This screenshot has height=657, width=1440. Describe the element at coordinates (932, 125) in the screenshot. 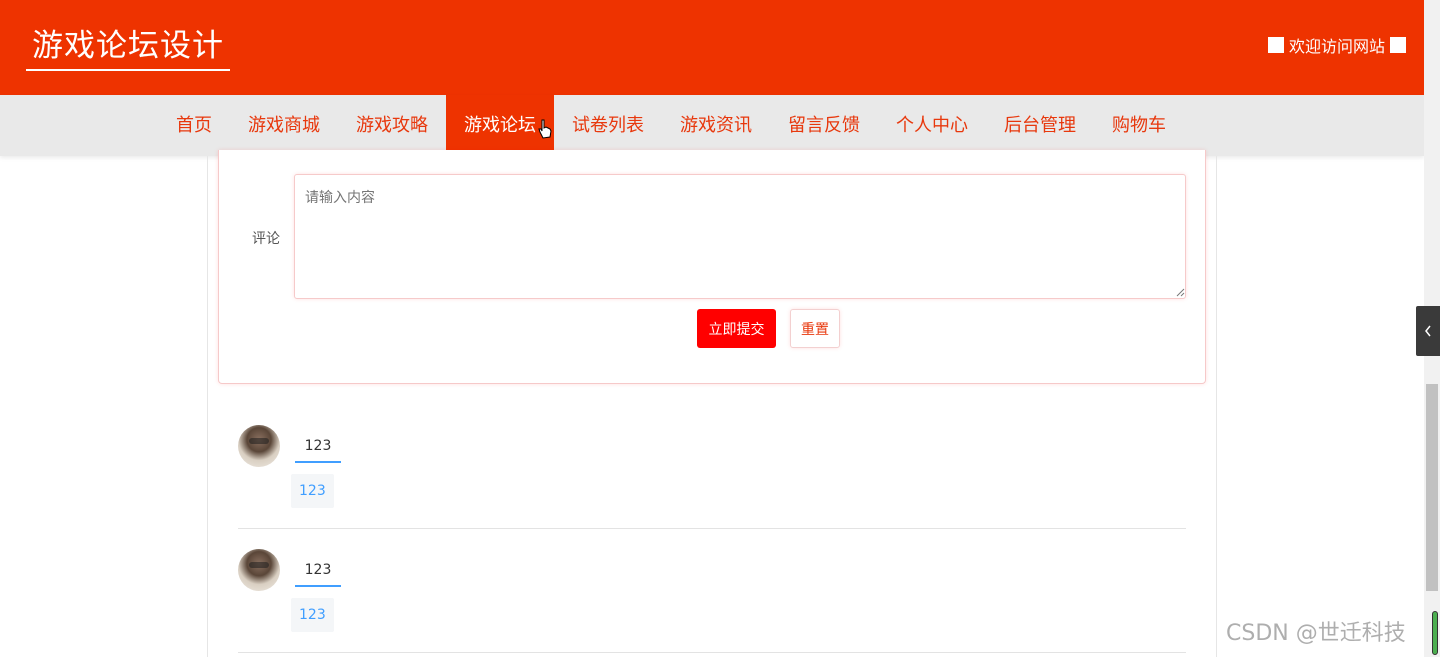

I see `nav-item-personal-center: 个人中心` at that location.